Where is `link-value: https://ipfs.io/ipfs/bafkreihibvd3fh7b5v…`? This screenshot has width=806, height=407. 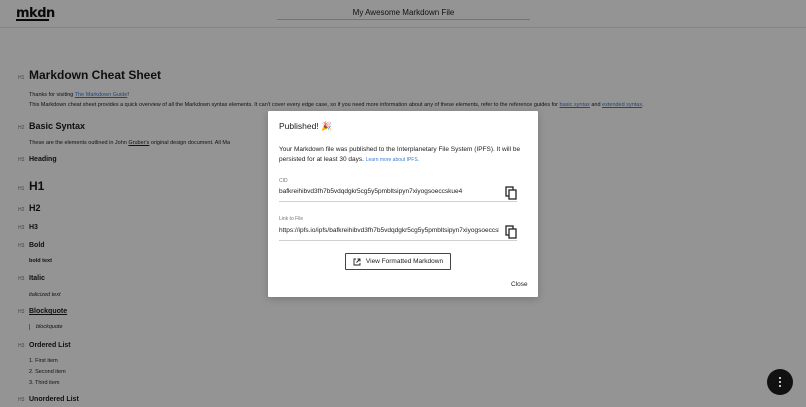
link-value: https://ipfs.io/ipfs/bafkreihibvd3fh7b5v… is located at coordinates (389, 230).